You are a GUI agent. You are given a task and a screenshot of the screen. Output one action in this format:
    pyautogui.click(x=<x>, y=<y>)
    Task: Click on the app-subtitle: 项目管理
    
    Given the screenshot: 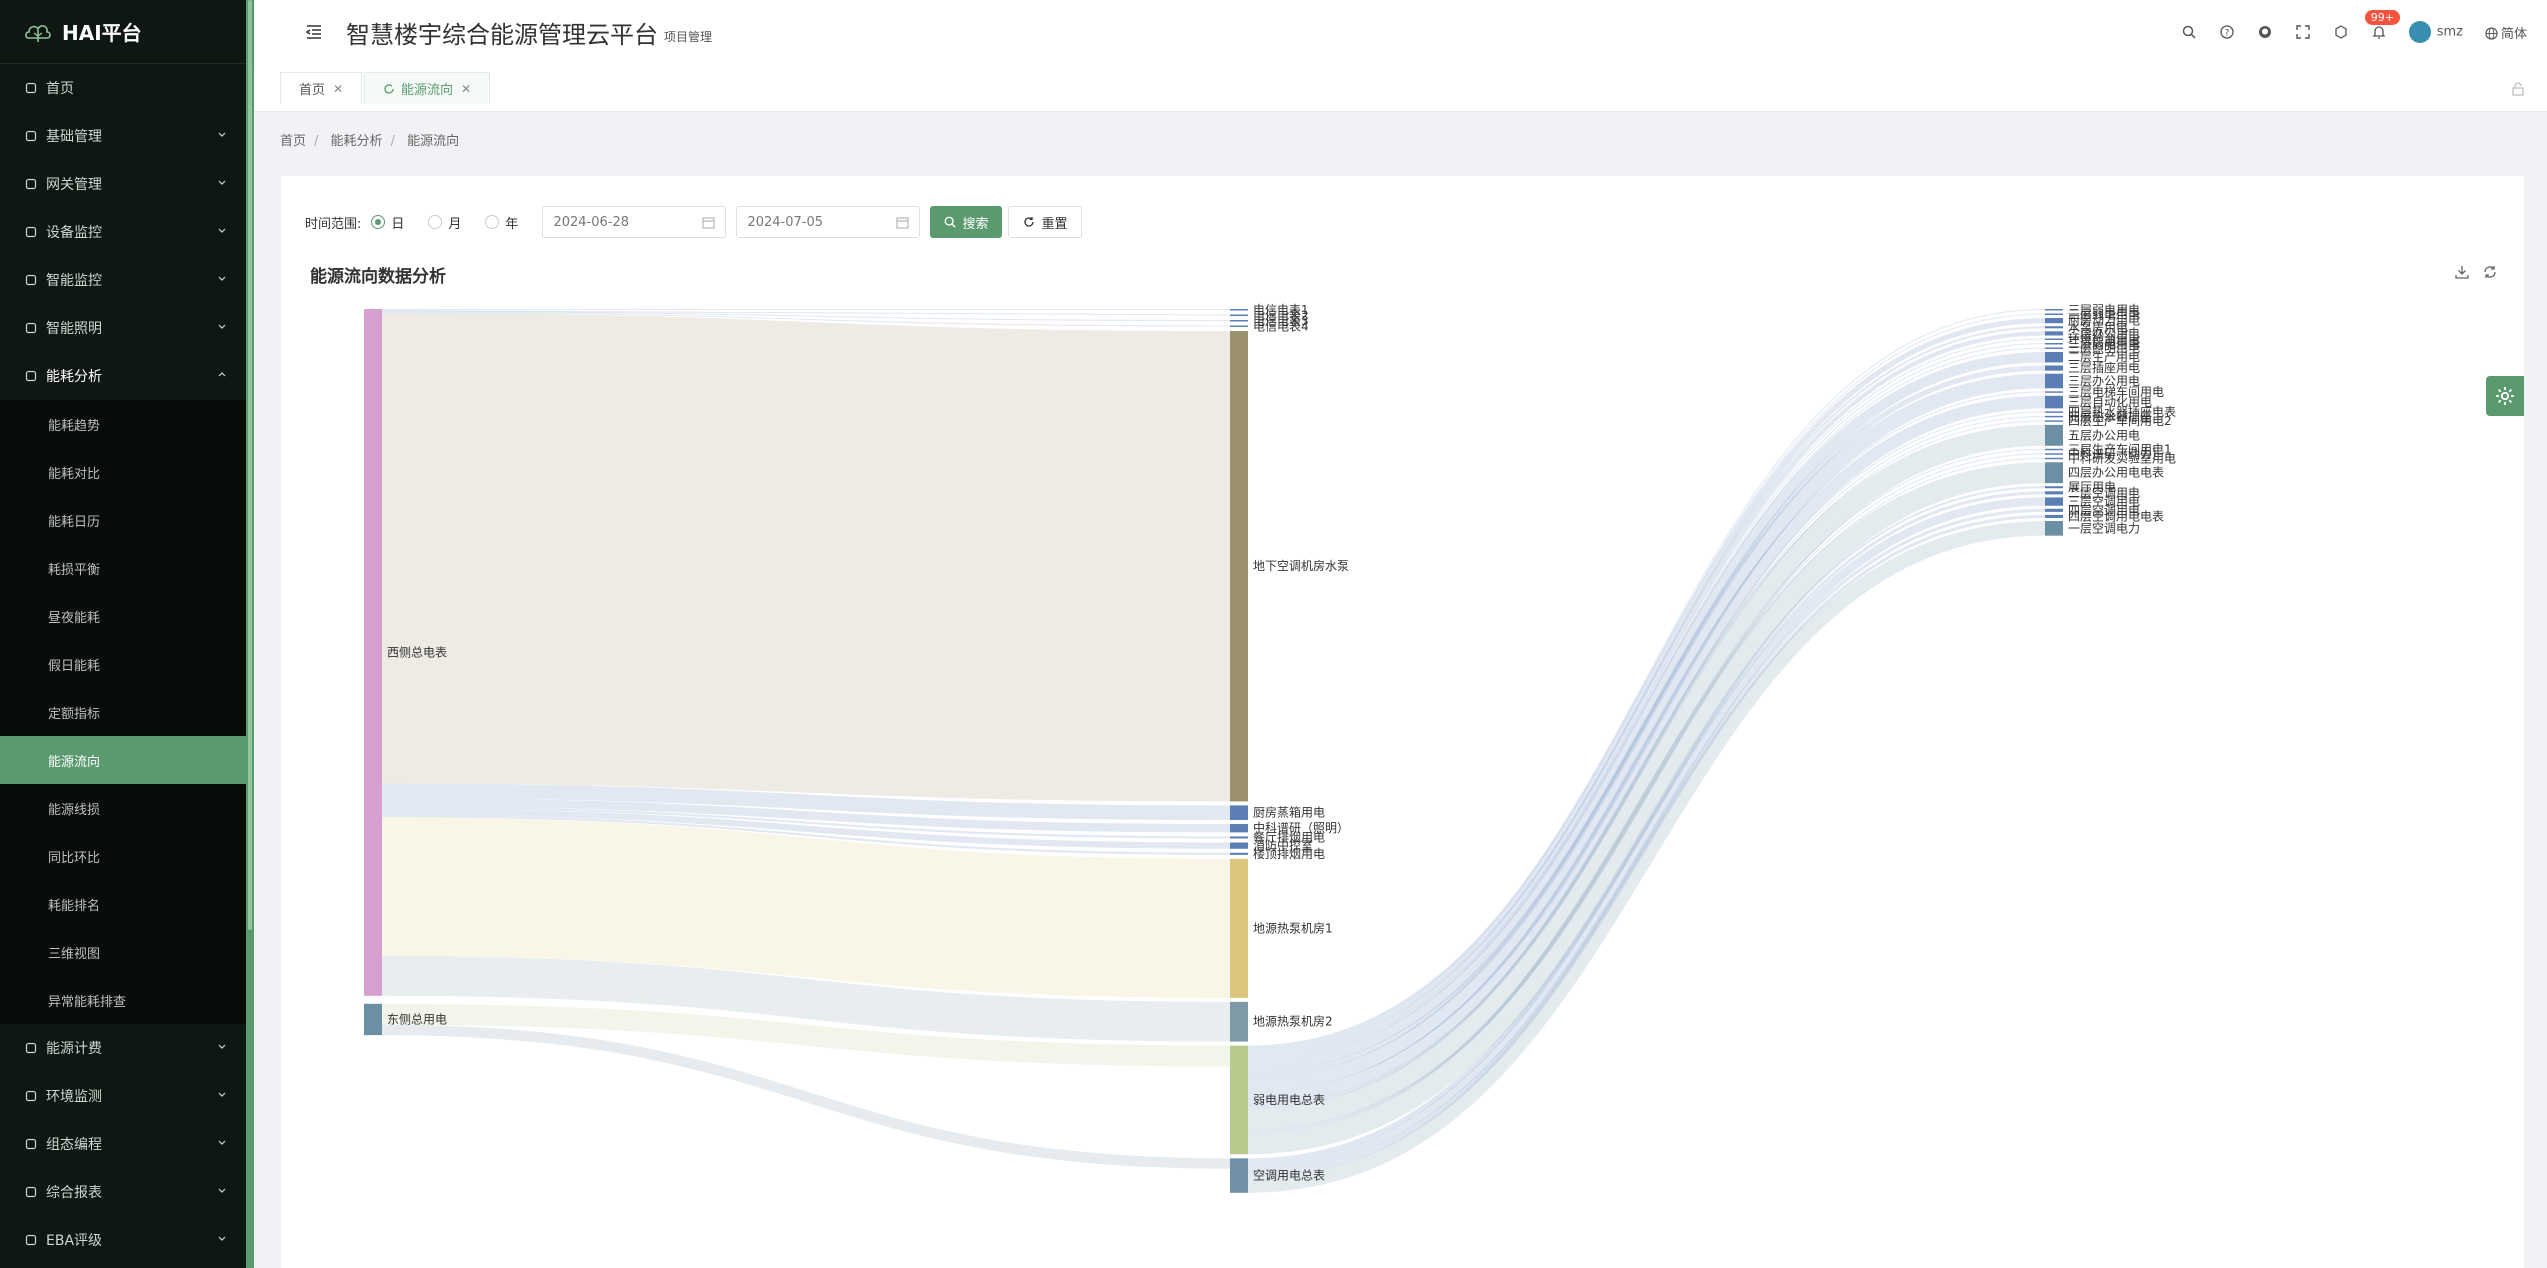 What is the action you would take?
    pyautogui.click(x=688, y=36)
    